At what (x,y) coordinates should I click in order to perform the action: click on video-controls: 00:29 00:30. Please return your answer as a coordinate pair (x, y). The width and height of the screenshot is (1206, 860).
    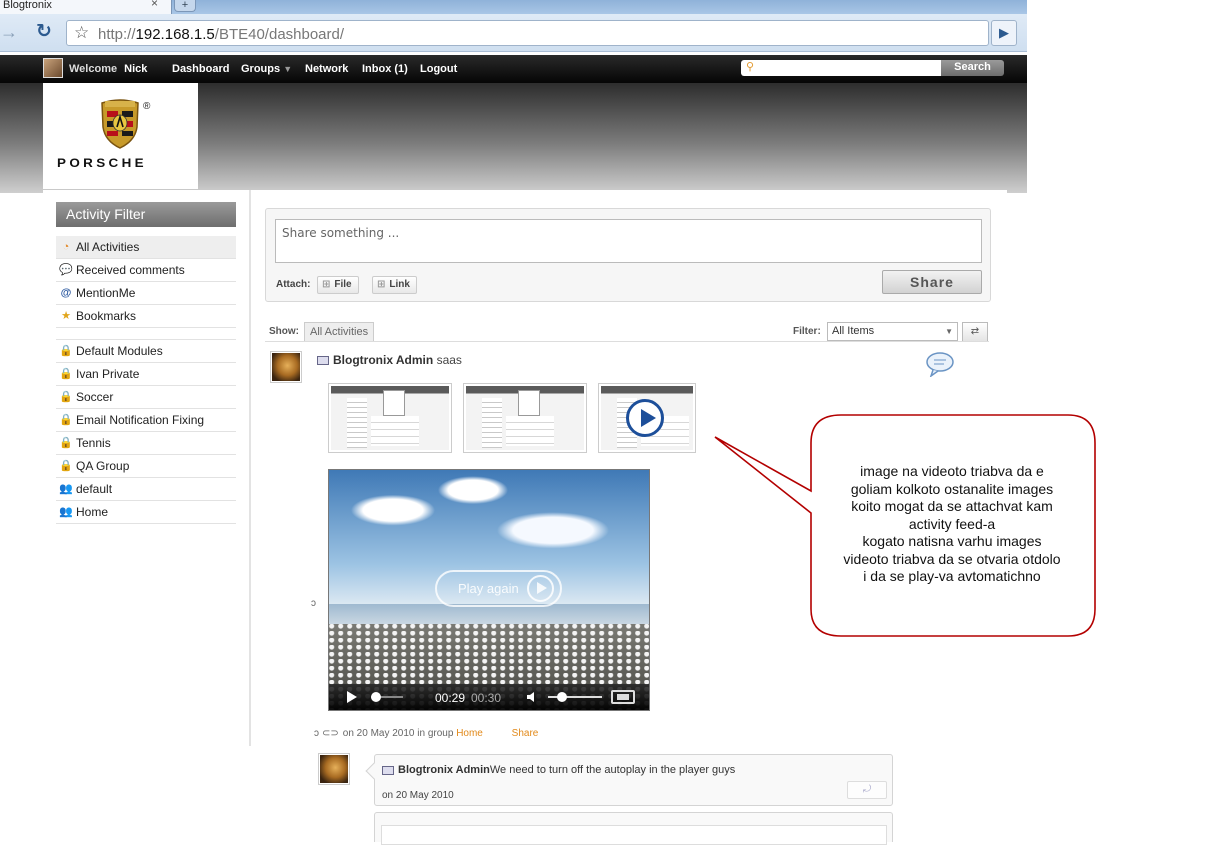
    Looking at the image, I should click on (489, 697).